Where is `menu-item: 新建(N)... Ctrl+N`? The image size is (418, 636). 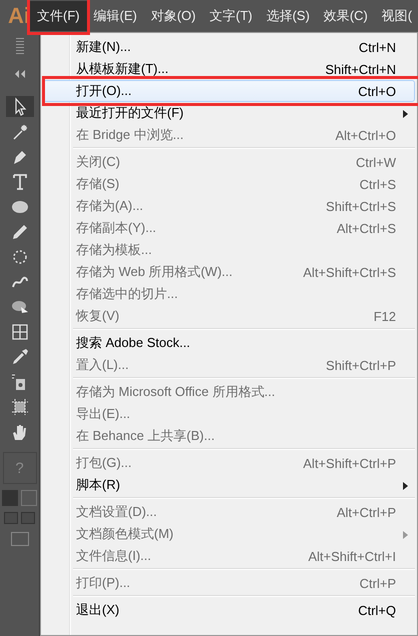
menu-item: 新建(N)... Ctrl+N is located at coordinates (229, 47).